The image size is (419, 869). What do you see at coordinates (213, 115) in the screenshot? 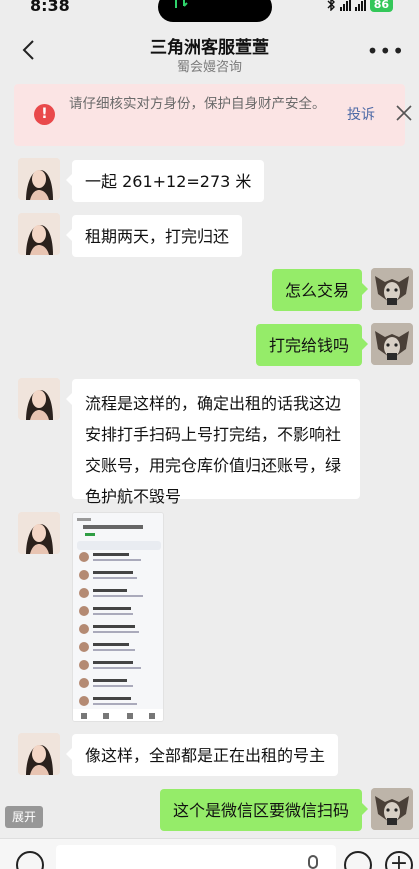
I see `security-warning-banner: ! 请仔细核实对方身份，保护自身财产安全。 投诉` at bounding box center [213, 115].